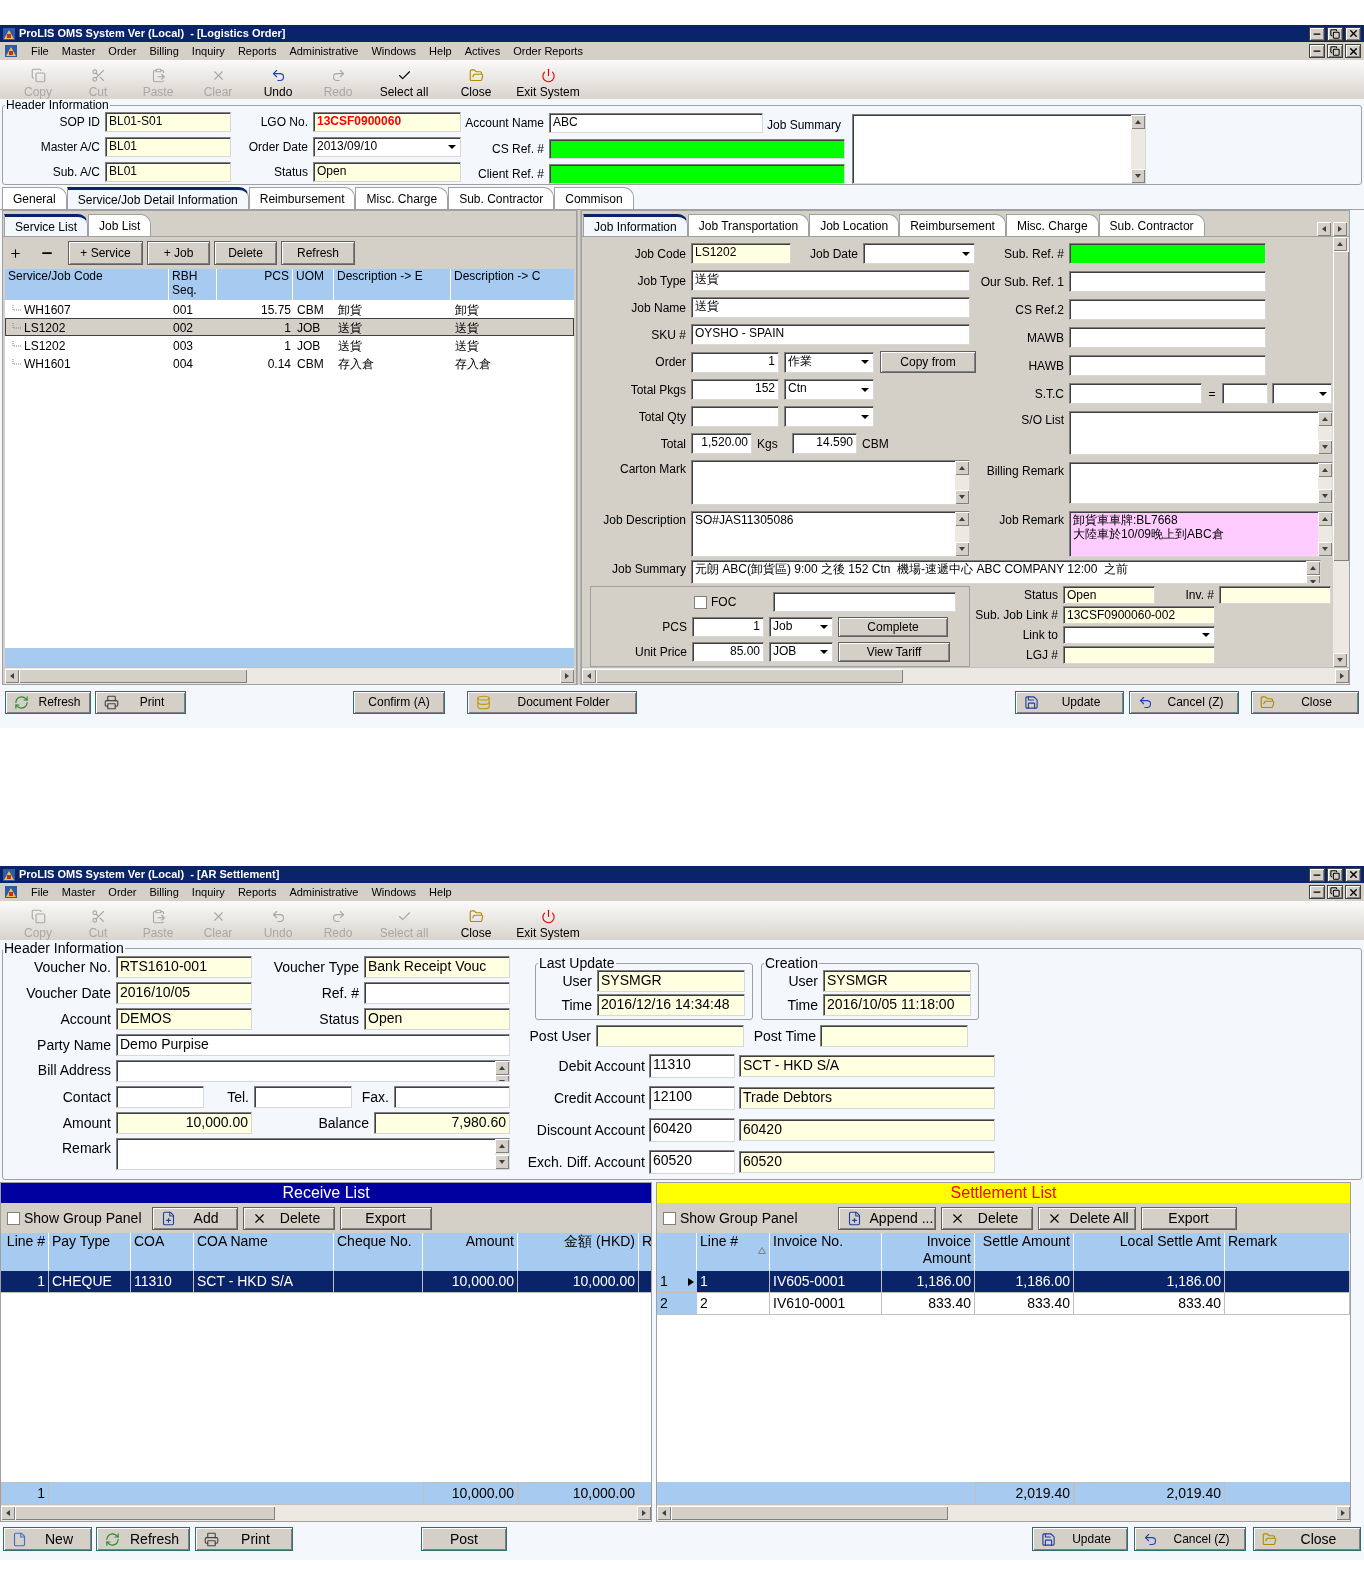 This screenshot has width=1364, height=1586. Describe the element at coordinates (313, 284) in the screenshot. I see `column-header: UOM` at that location.